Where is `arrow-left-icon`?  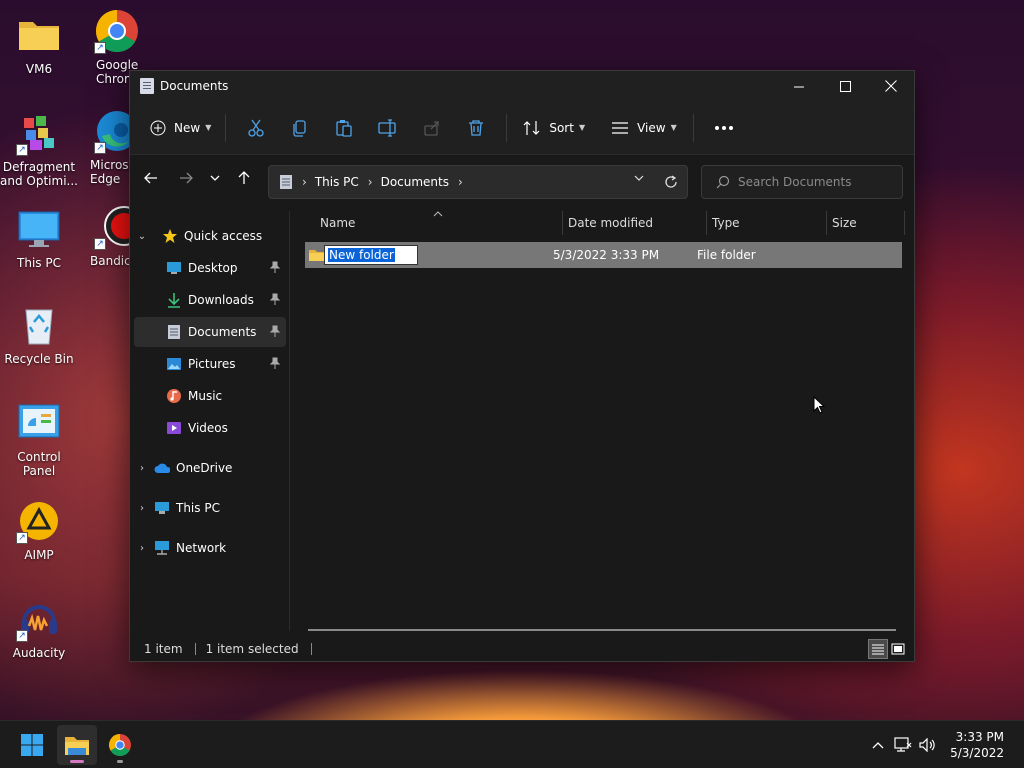 arrow-left-icon is located at coordinates (150, 178).